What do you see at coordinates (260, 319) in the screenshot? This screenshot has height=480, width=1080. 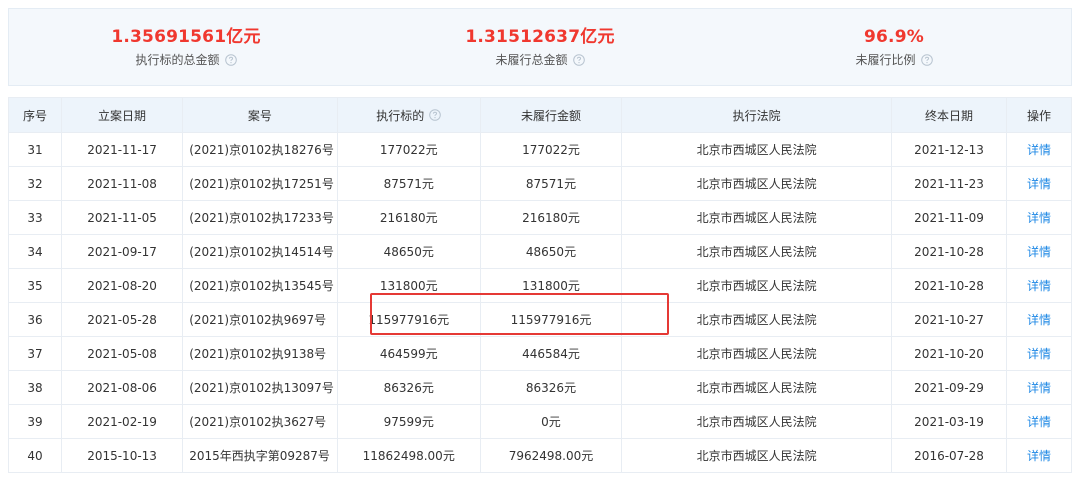 I see `cell-case-no: (2021)京0102执9697号` at bounding box center [260, 319].